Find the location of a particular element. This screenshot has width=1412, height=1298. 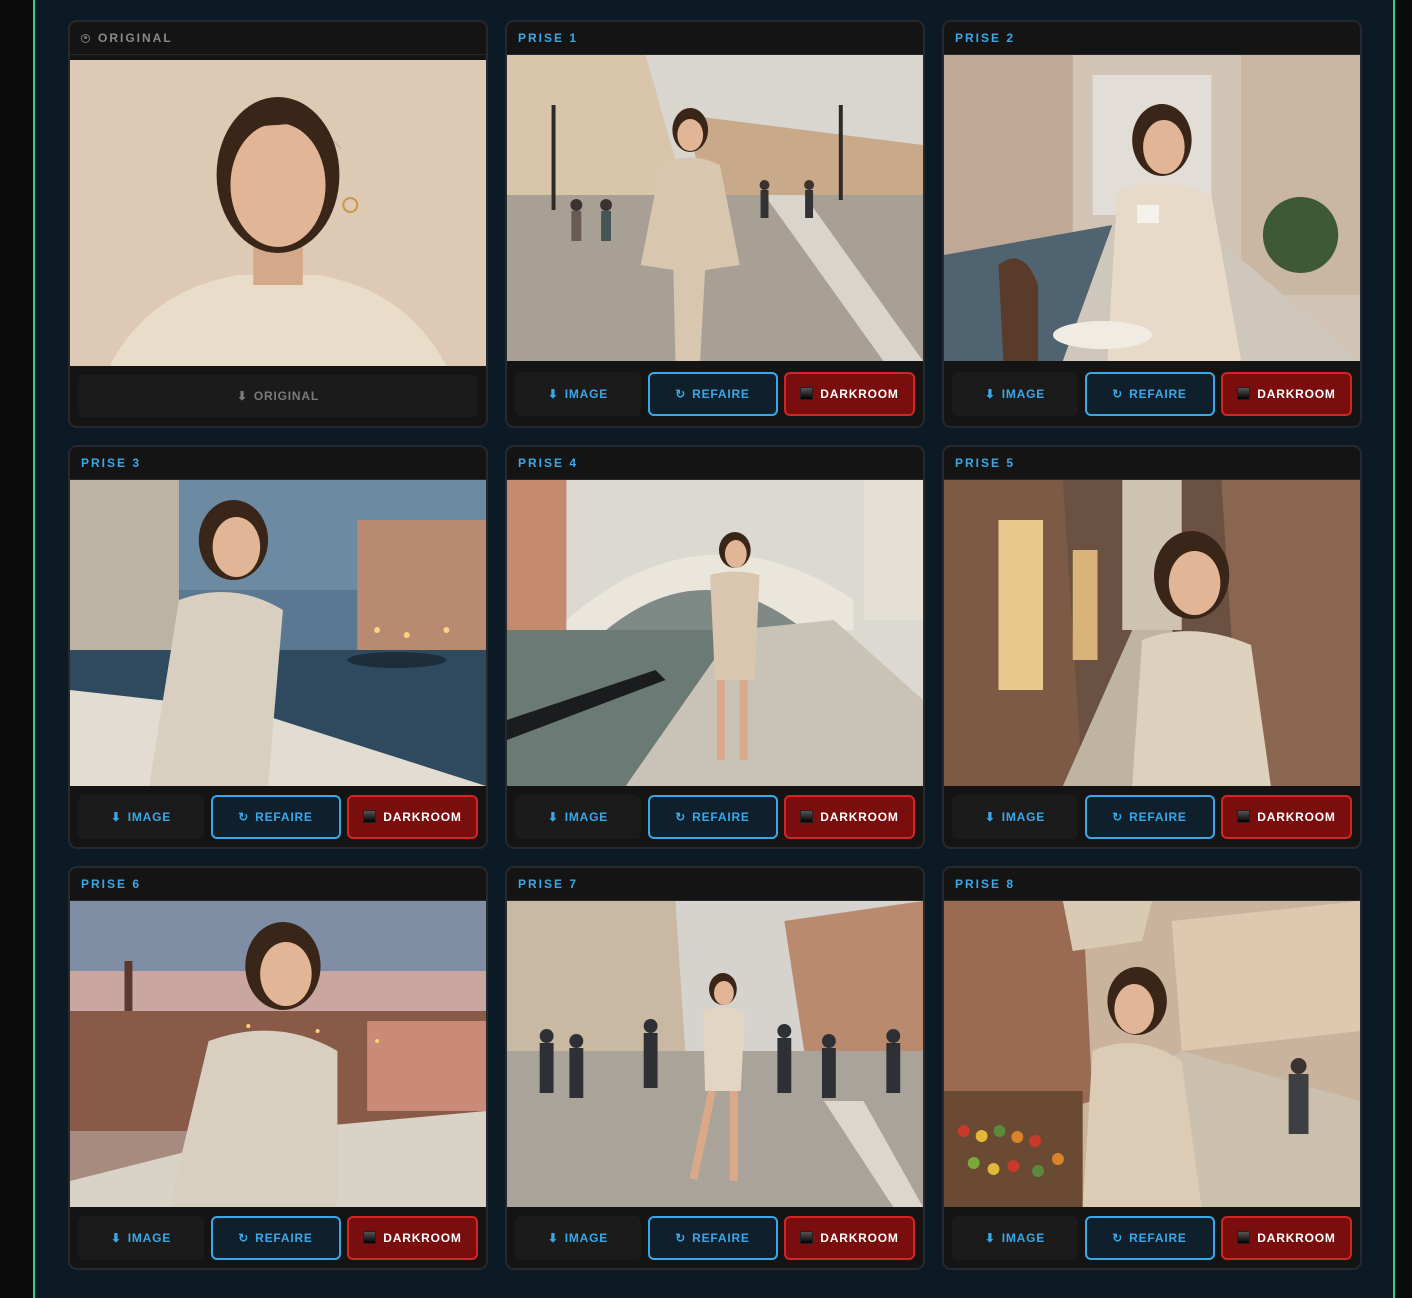

download-original-button: ⬇ ORIGINAL is located at coordinates (278, 396).